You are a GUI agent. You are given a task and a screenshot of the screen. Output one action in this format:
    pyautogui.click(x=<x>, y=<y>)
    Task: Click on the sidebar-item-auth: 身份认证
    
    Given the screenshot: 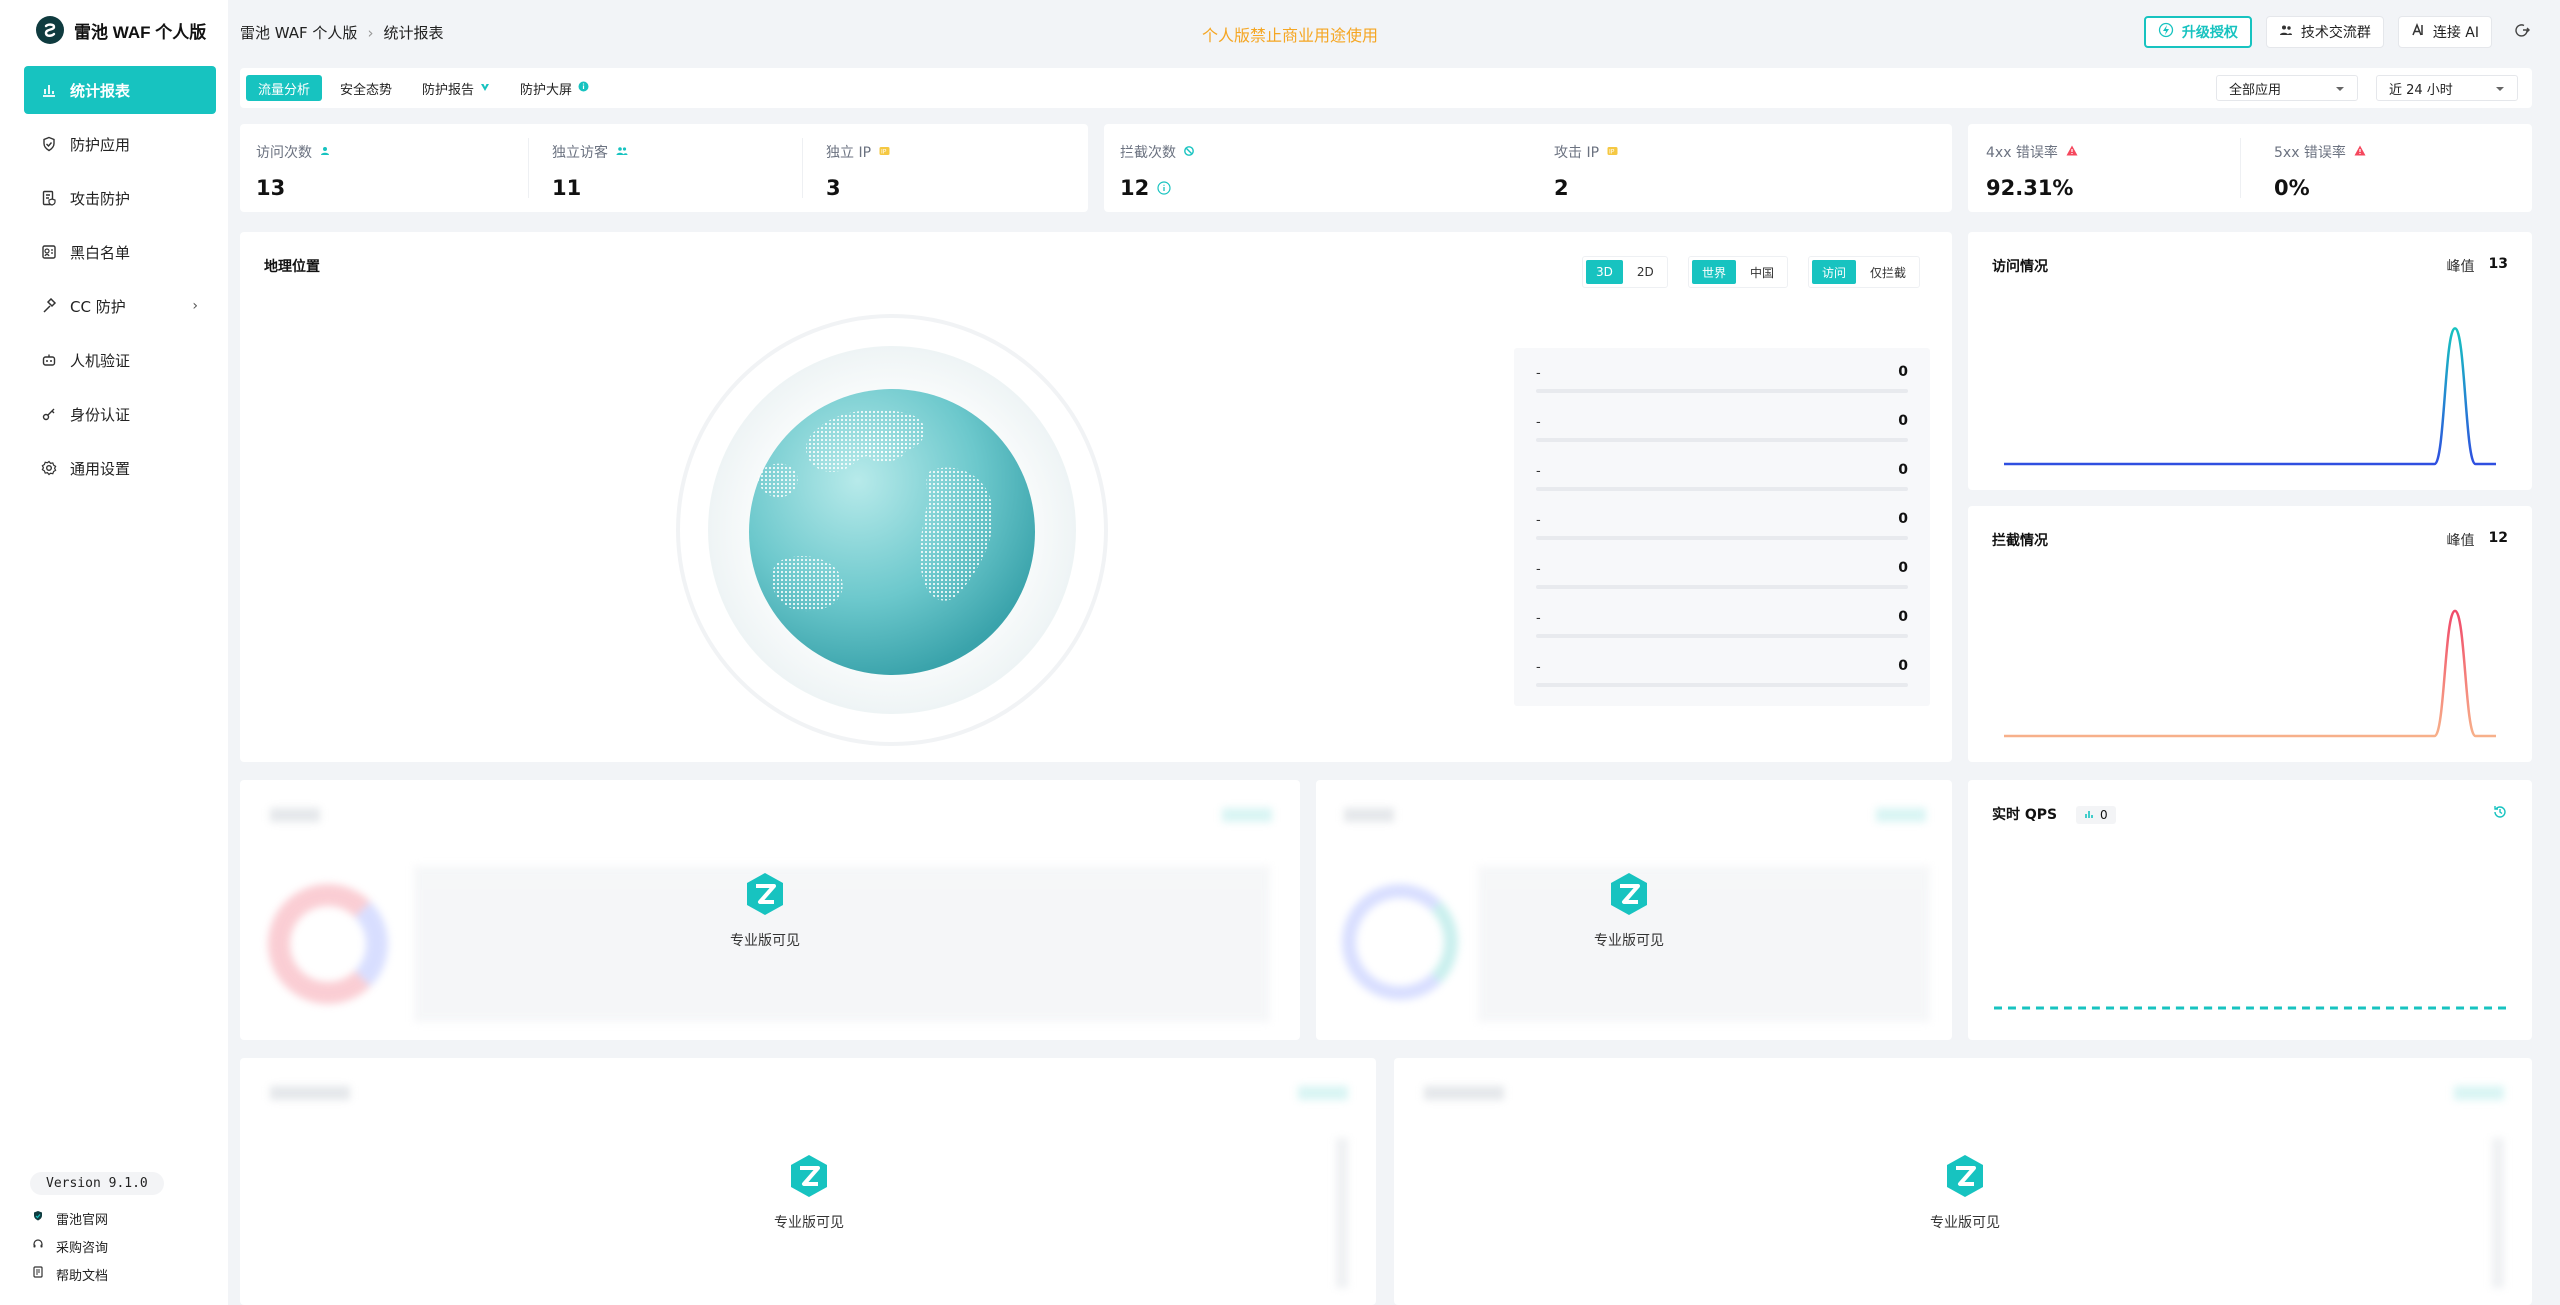 What is the action you would take?
    pyautogui.click(x=120, y=414)
    